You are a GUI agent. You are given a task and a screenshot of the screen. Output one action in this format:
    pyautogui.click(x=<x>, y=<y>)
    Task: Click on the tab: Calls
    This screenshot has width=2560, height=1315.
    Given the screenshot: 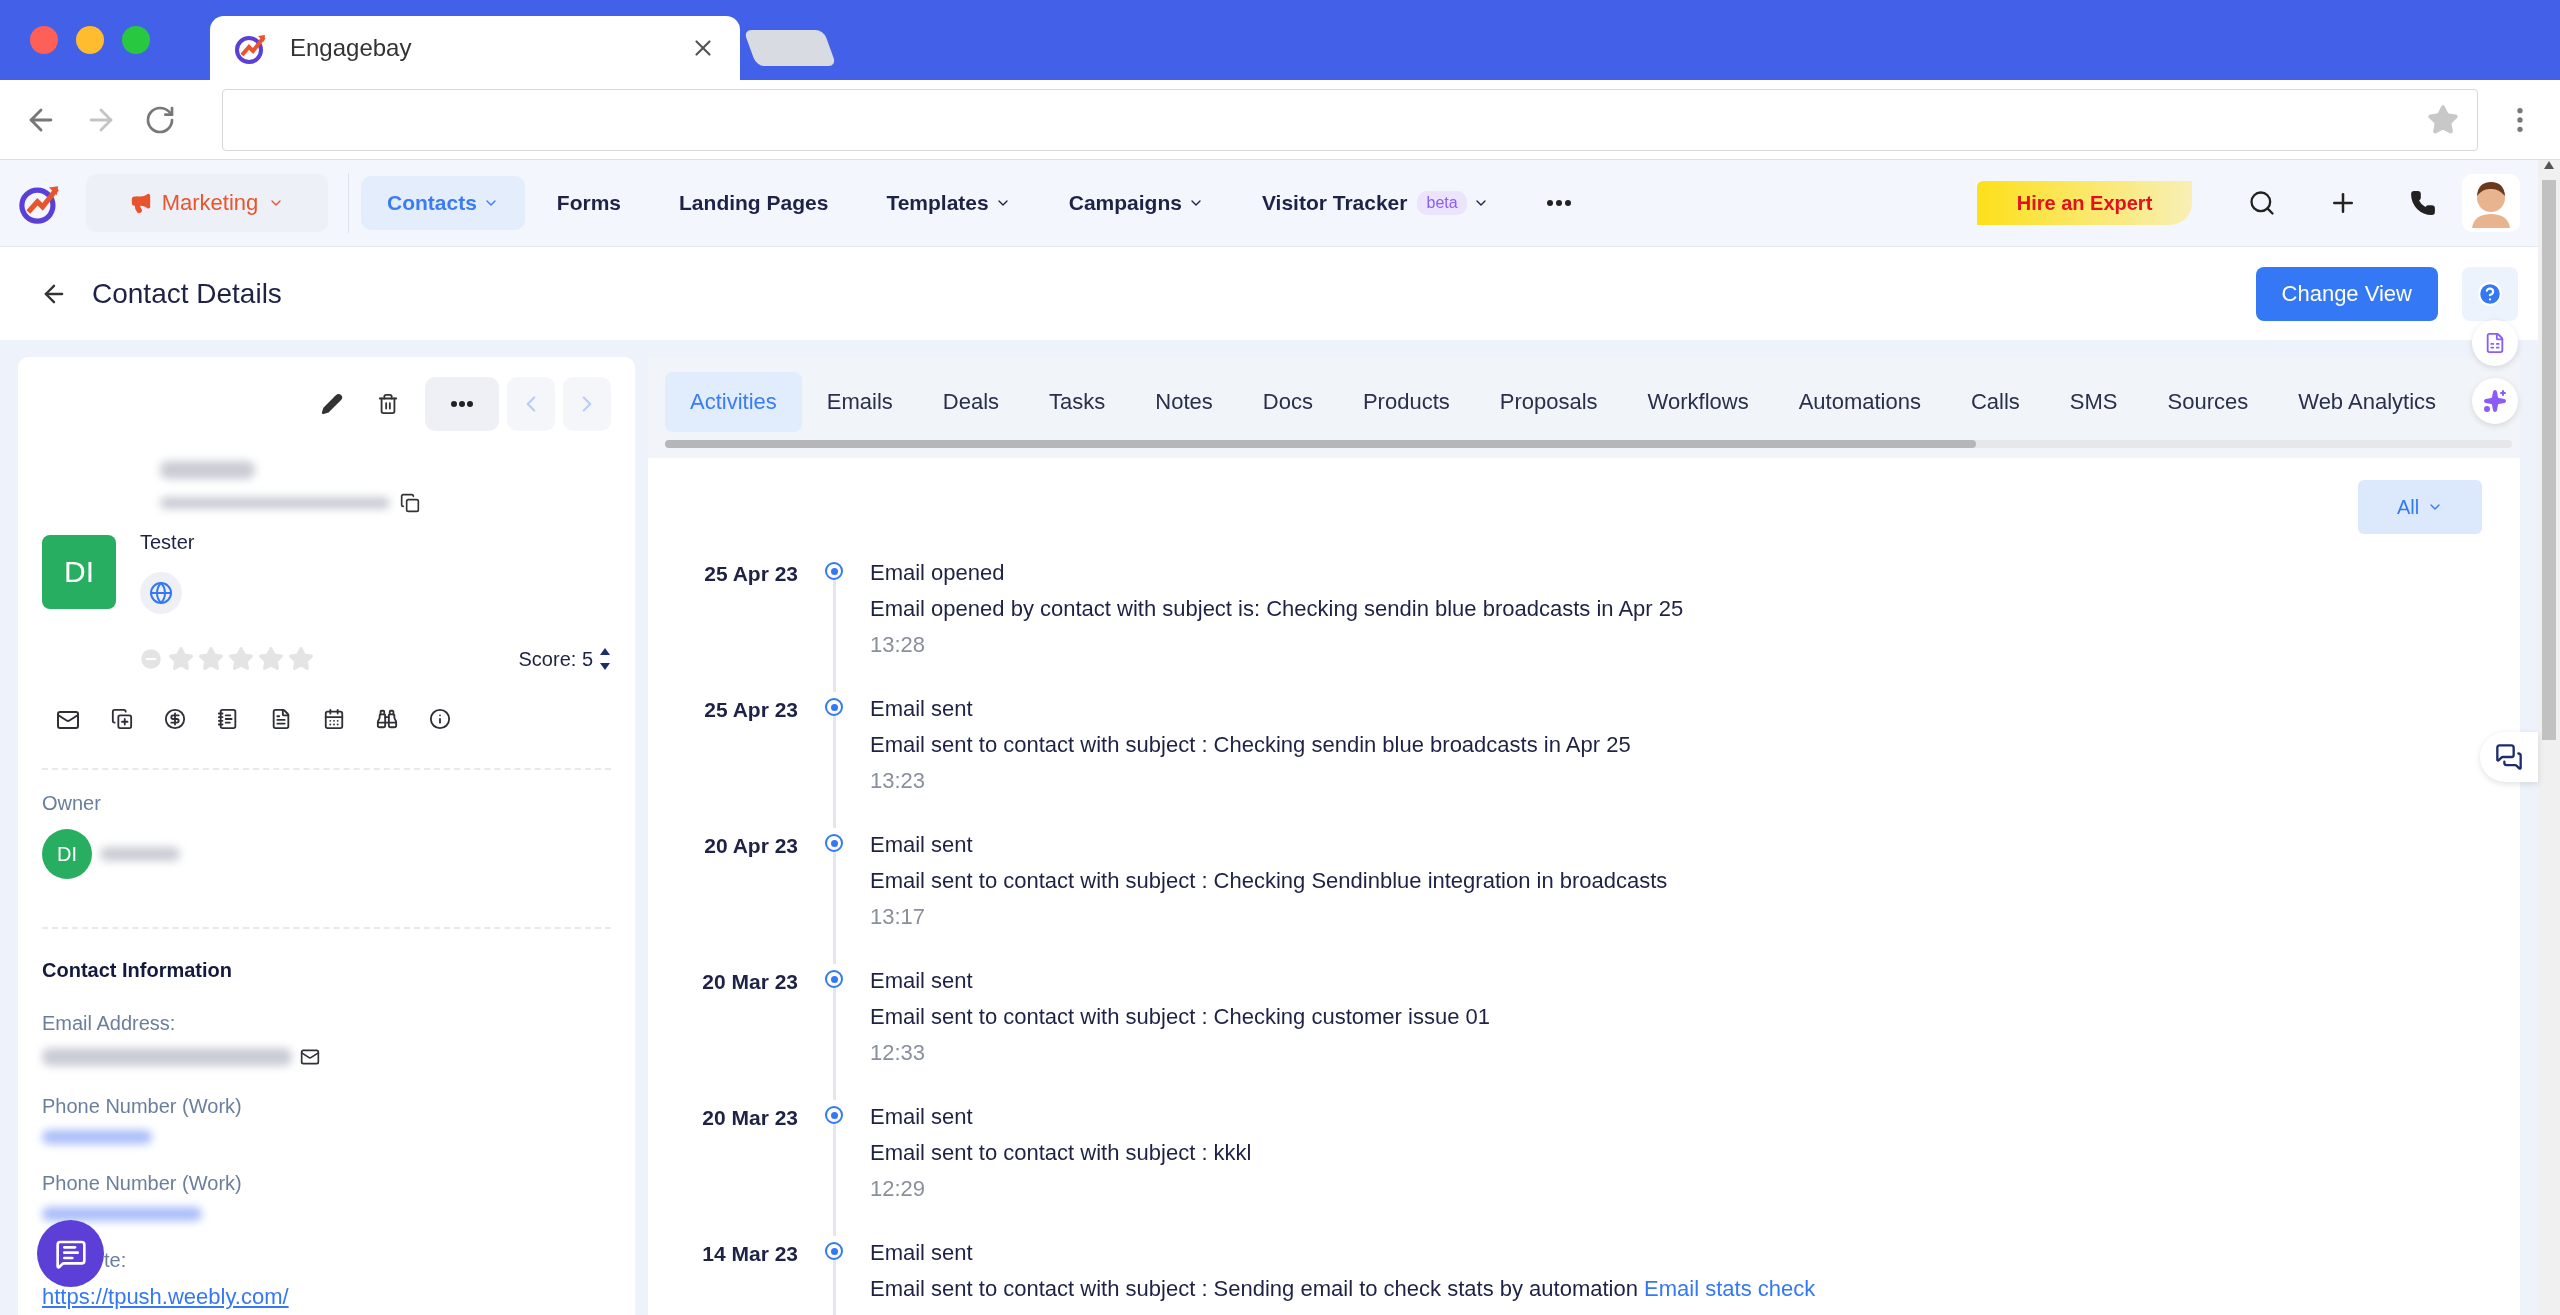 What is the action you would take?
    pyautogui.click(x=1995, y=402)
    